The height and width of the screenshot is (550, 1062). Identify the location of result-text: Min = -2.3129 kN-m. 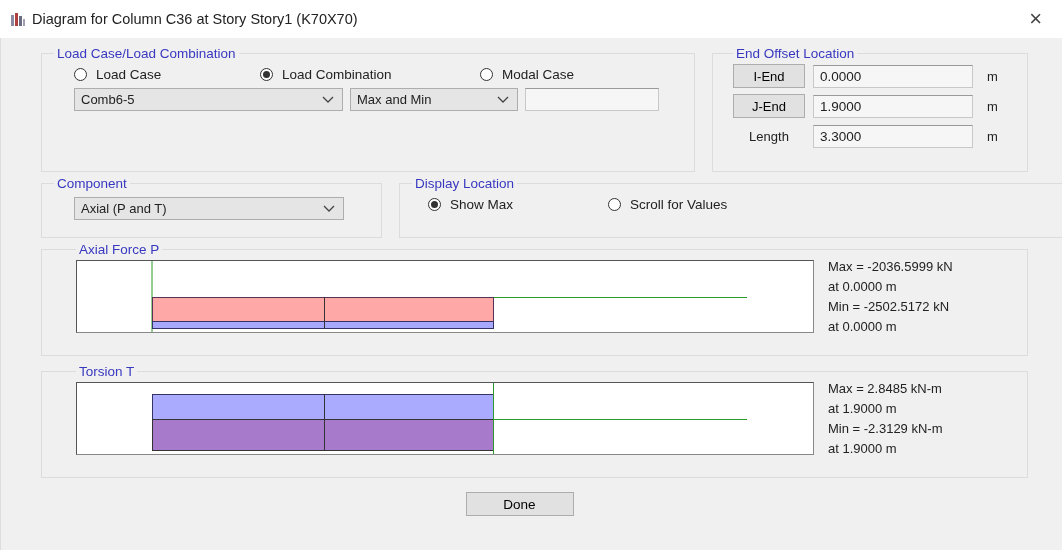
(885, 429).